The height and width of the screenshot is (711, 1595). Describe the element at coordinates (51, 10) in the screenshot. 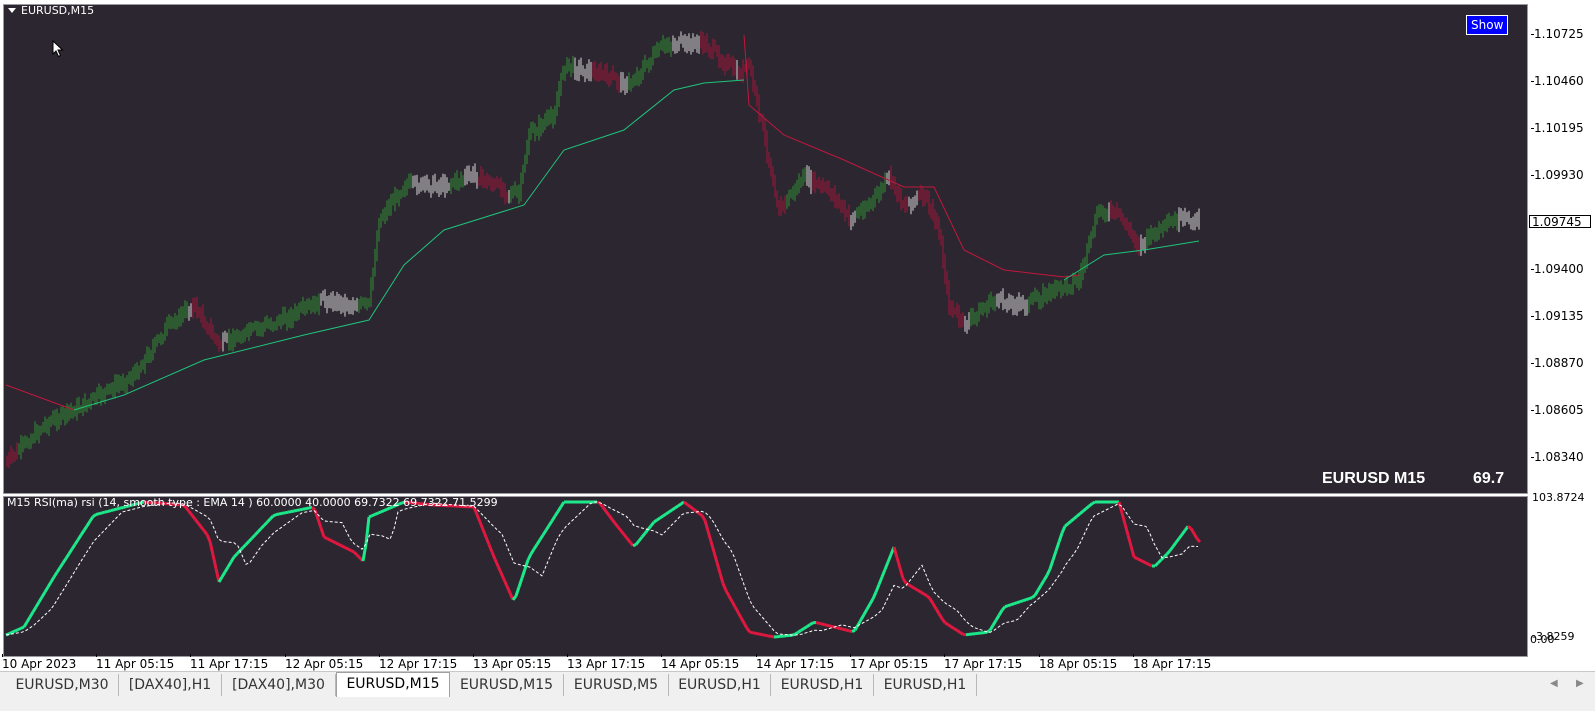

I see `chart-title: EURUSD,M15` at that location.